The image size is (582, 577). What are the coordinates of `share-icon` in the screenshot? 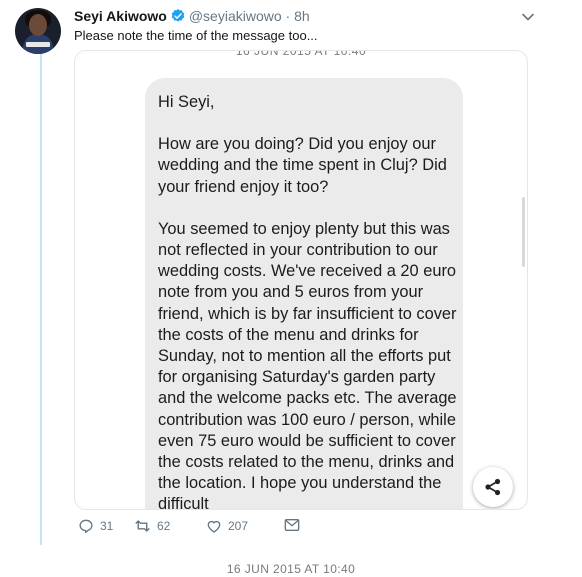 It's located at (493, 487).